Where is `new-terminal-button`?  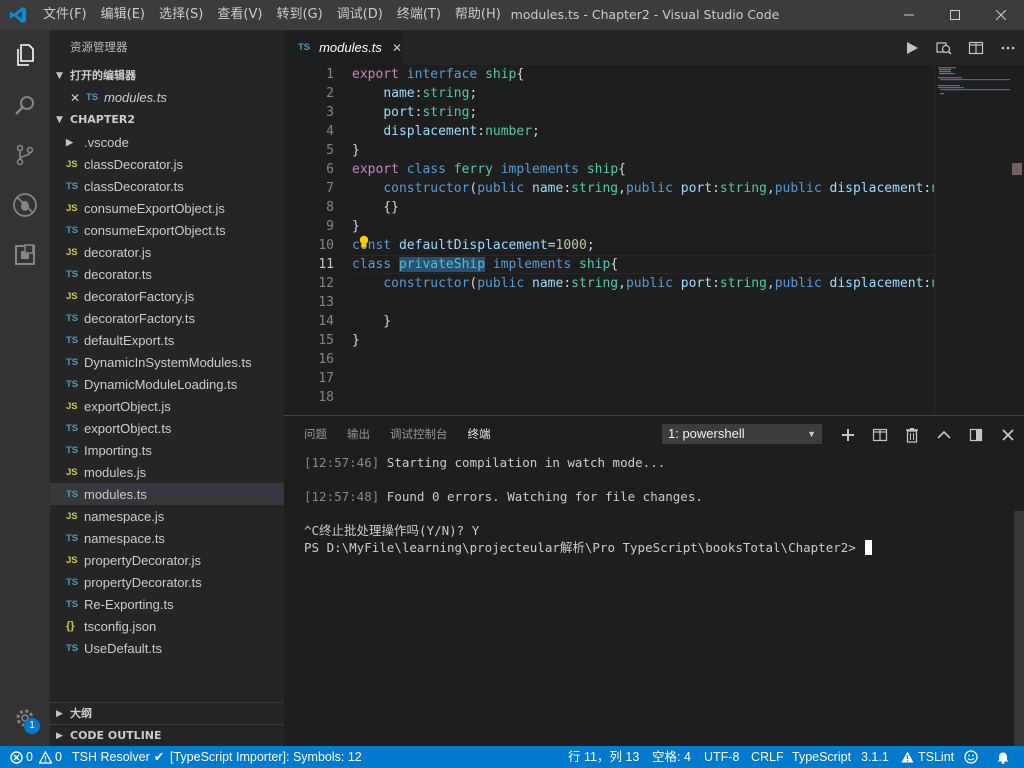
new-terminal-button is located at coordinates (848, 434).